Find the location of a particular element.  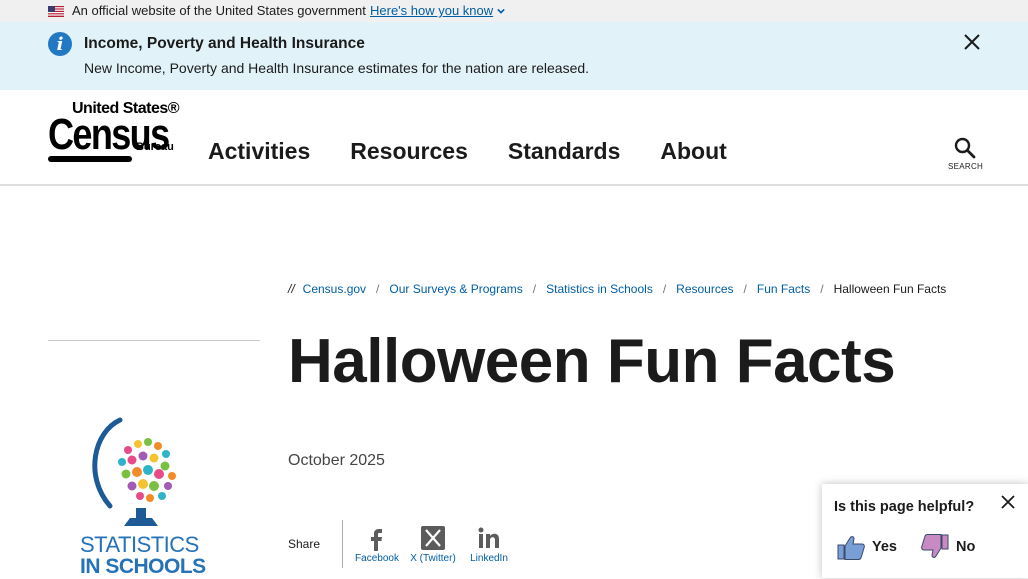

feedback-yes-button: Yes is located at coordinates (866, 547).